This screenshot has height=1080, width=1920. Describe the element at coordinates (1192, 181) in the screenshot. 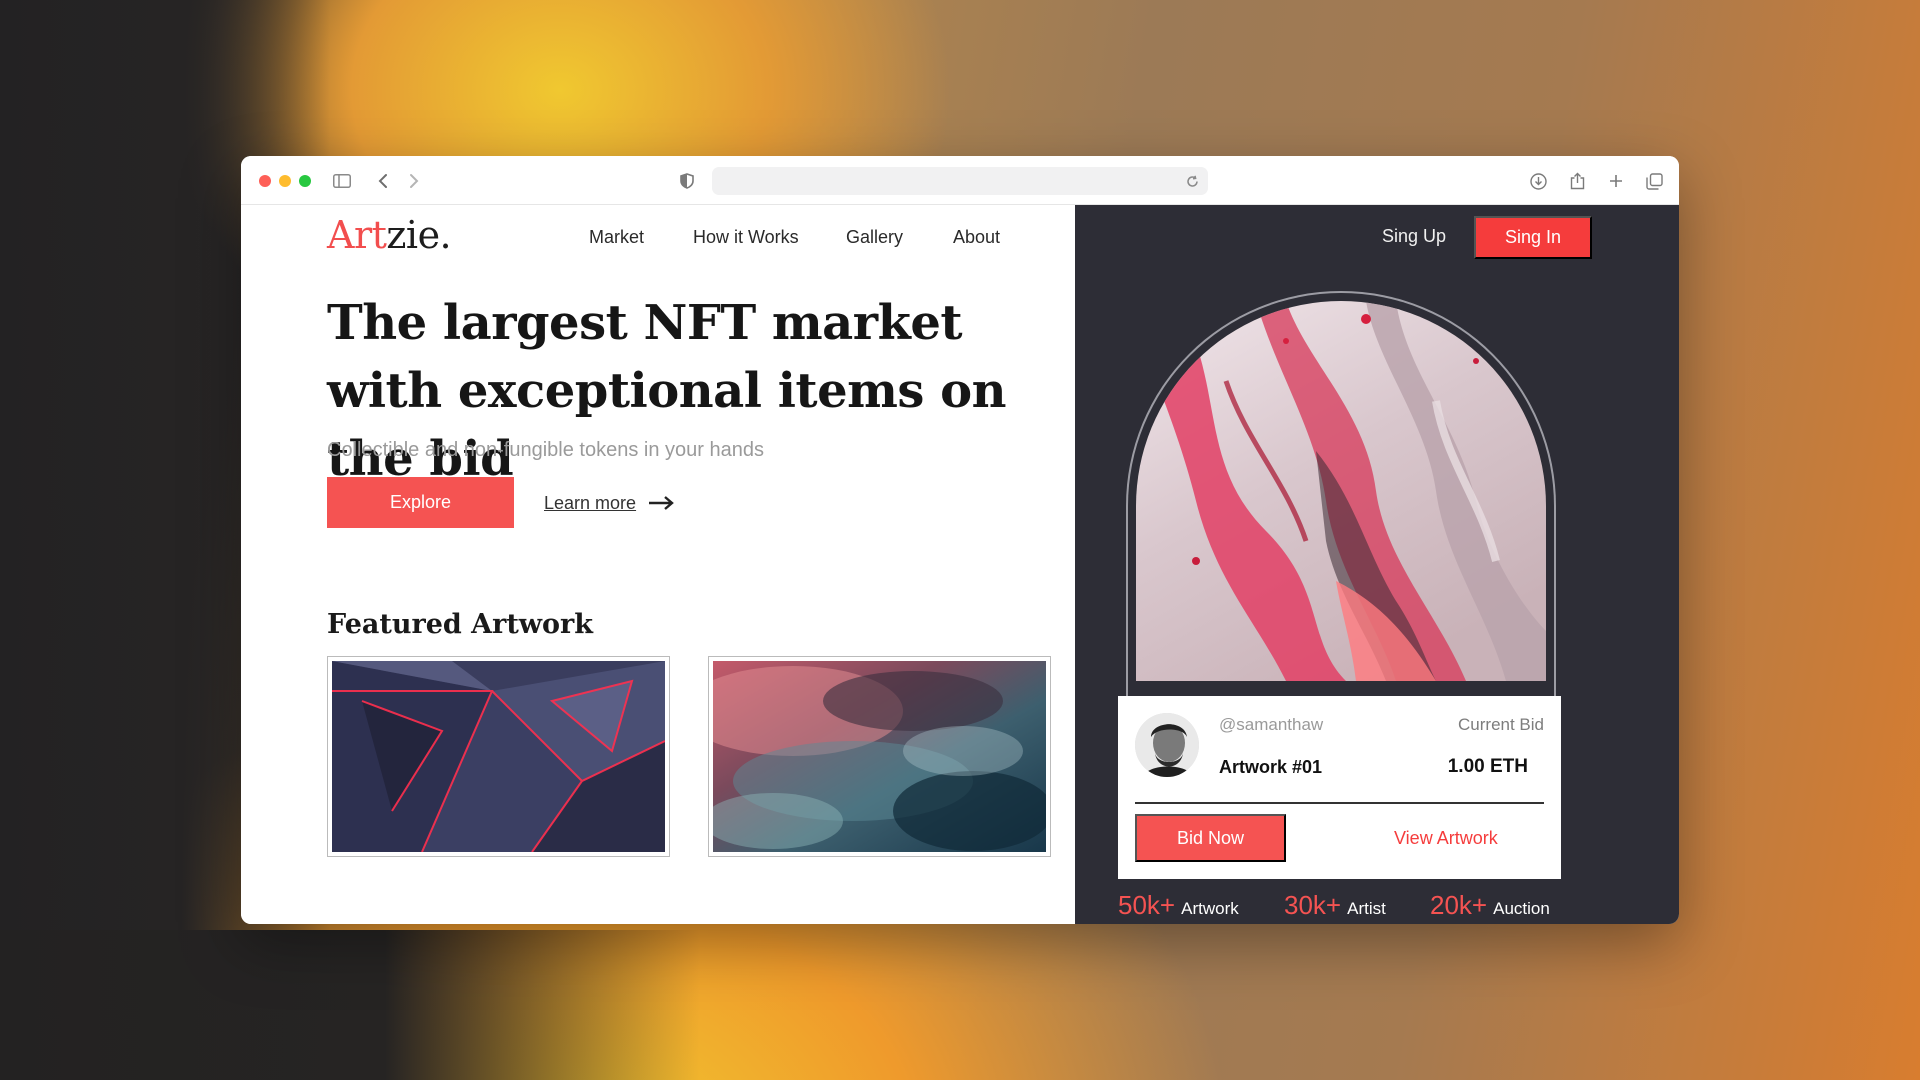

I see `reload-icon` at that location.